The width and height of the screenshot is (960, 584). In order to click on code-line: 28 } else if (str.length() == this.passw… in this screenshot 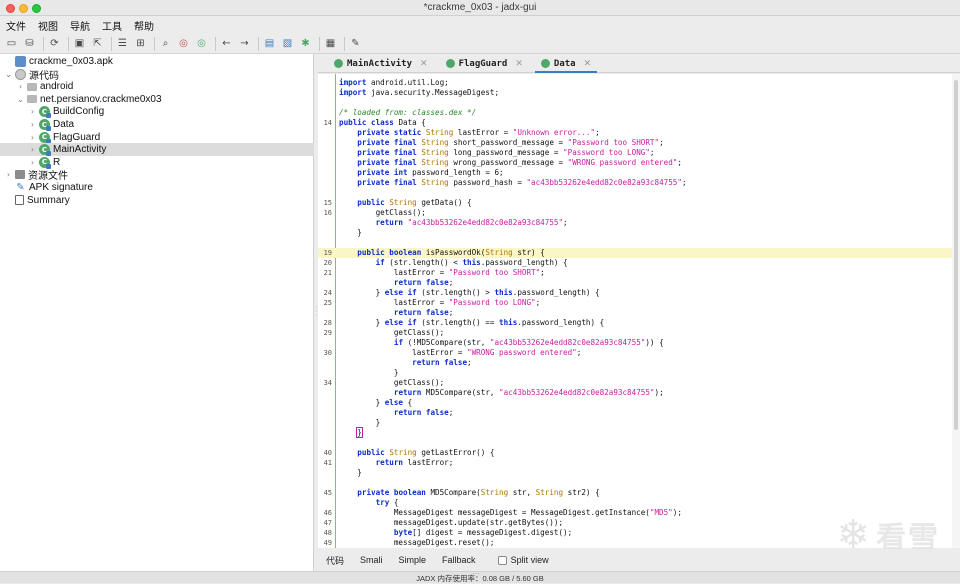, I will do `click(639, 323)`.